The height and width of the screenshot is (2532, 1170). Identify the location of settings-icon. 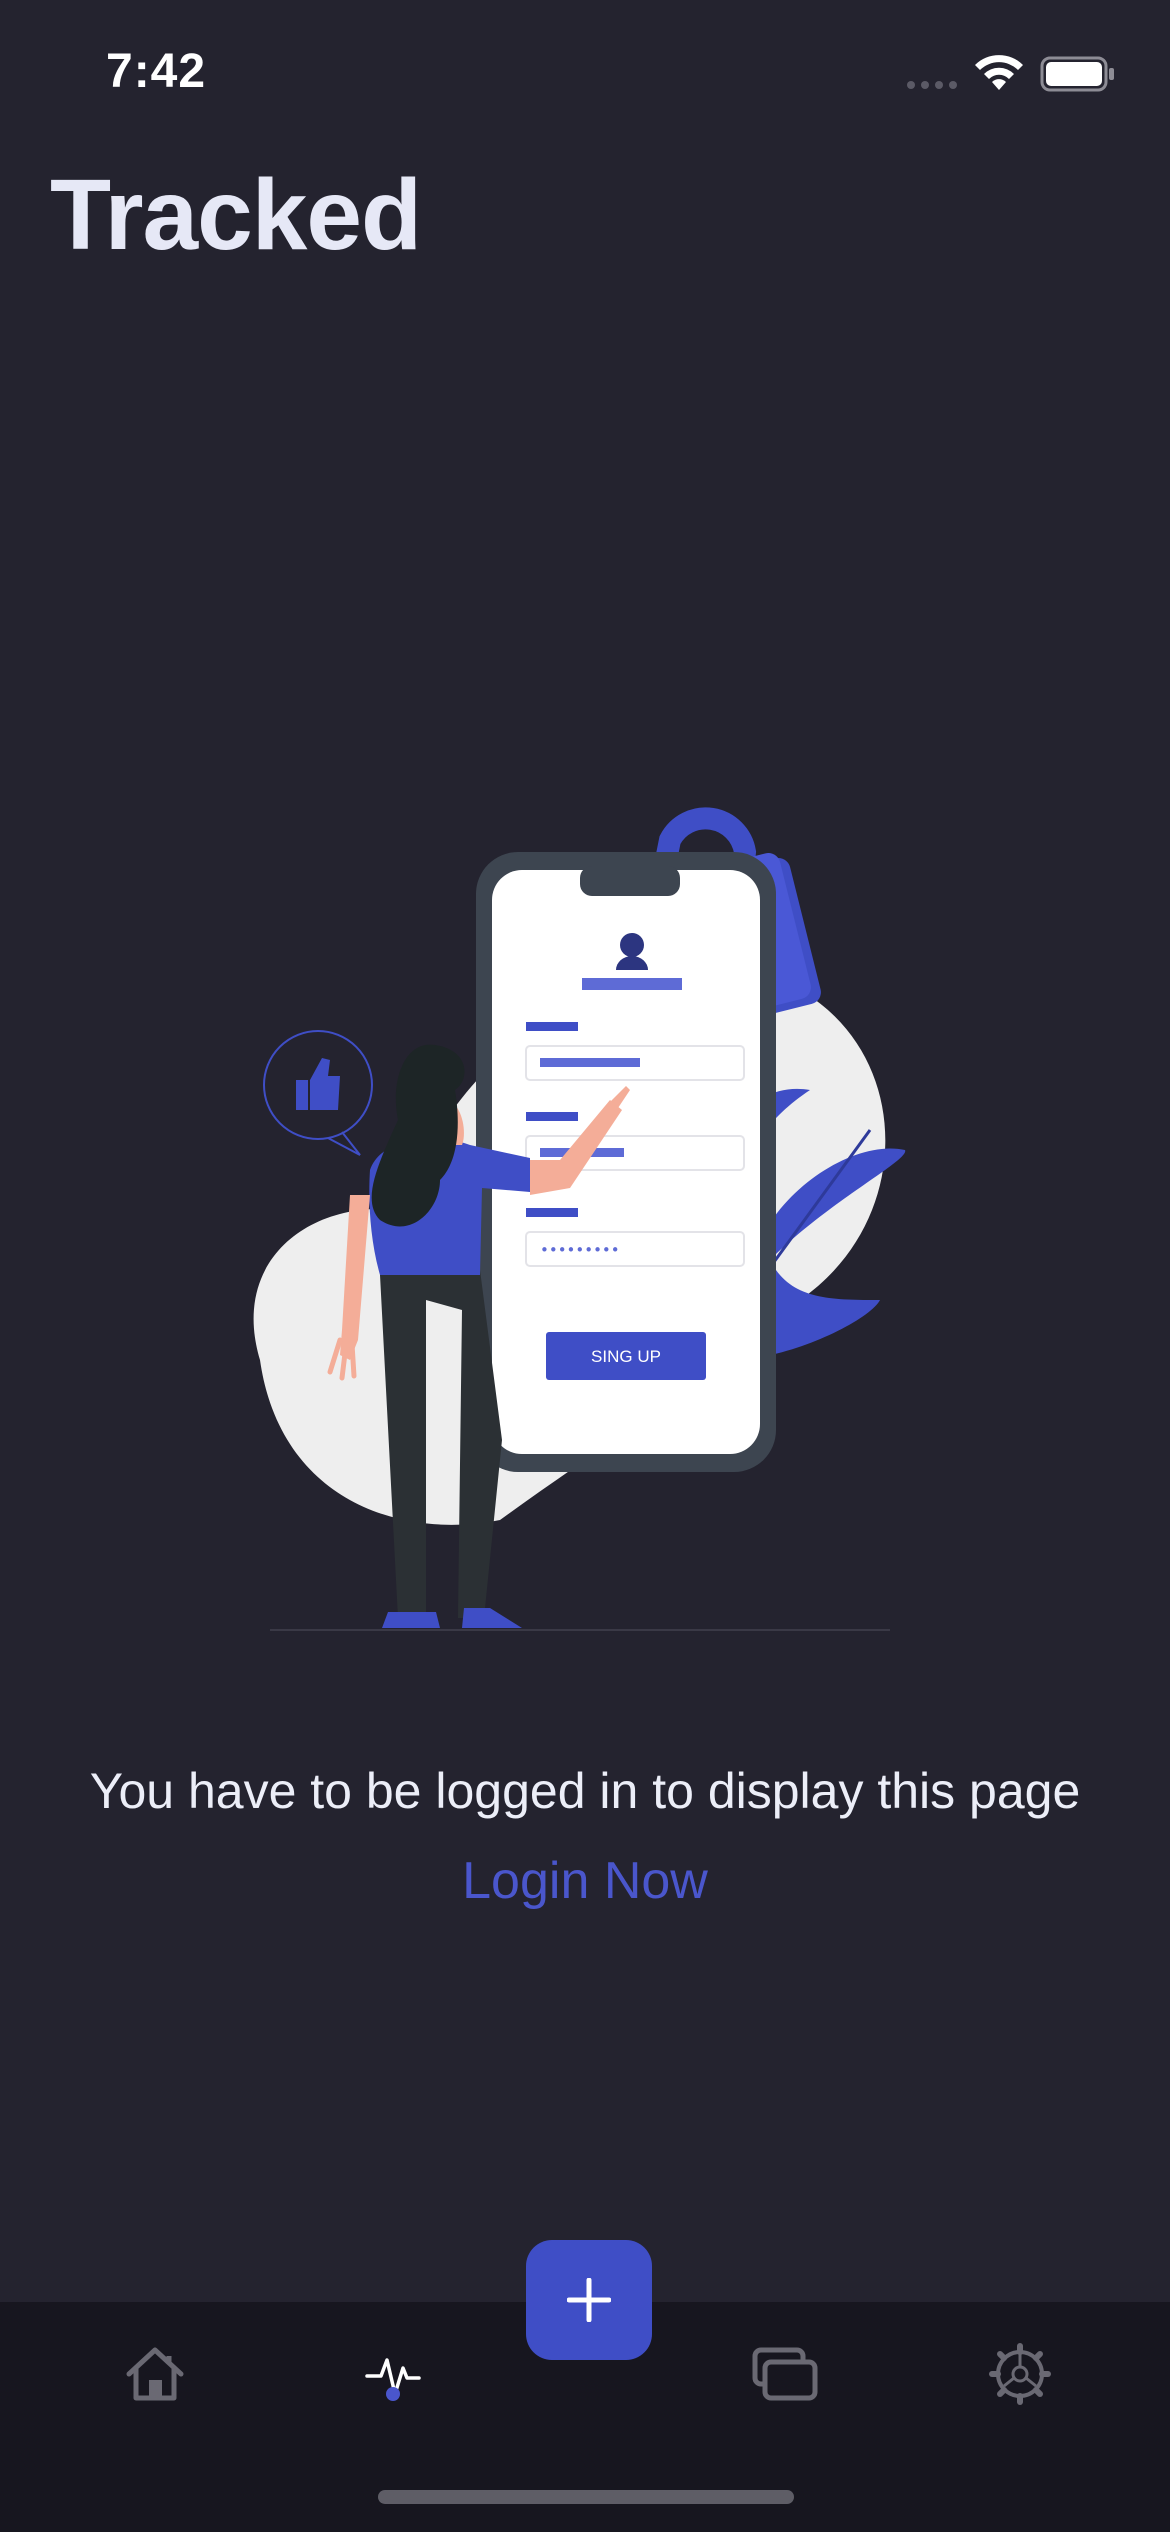
(1020, 2374).